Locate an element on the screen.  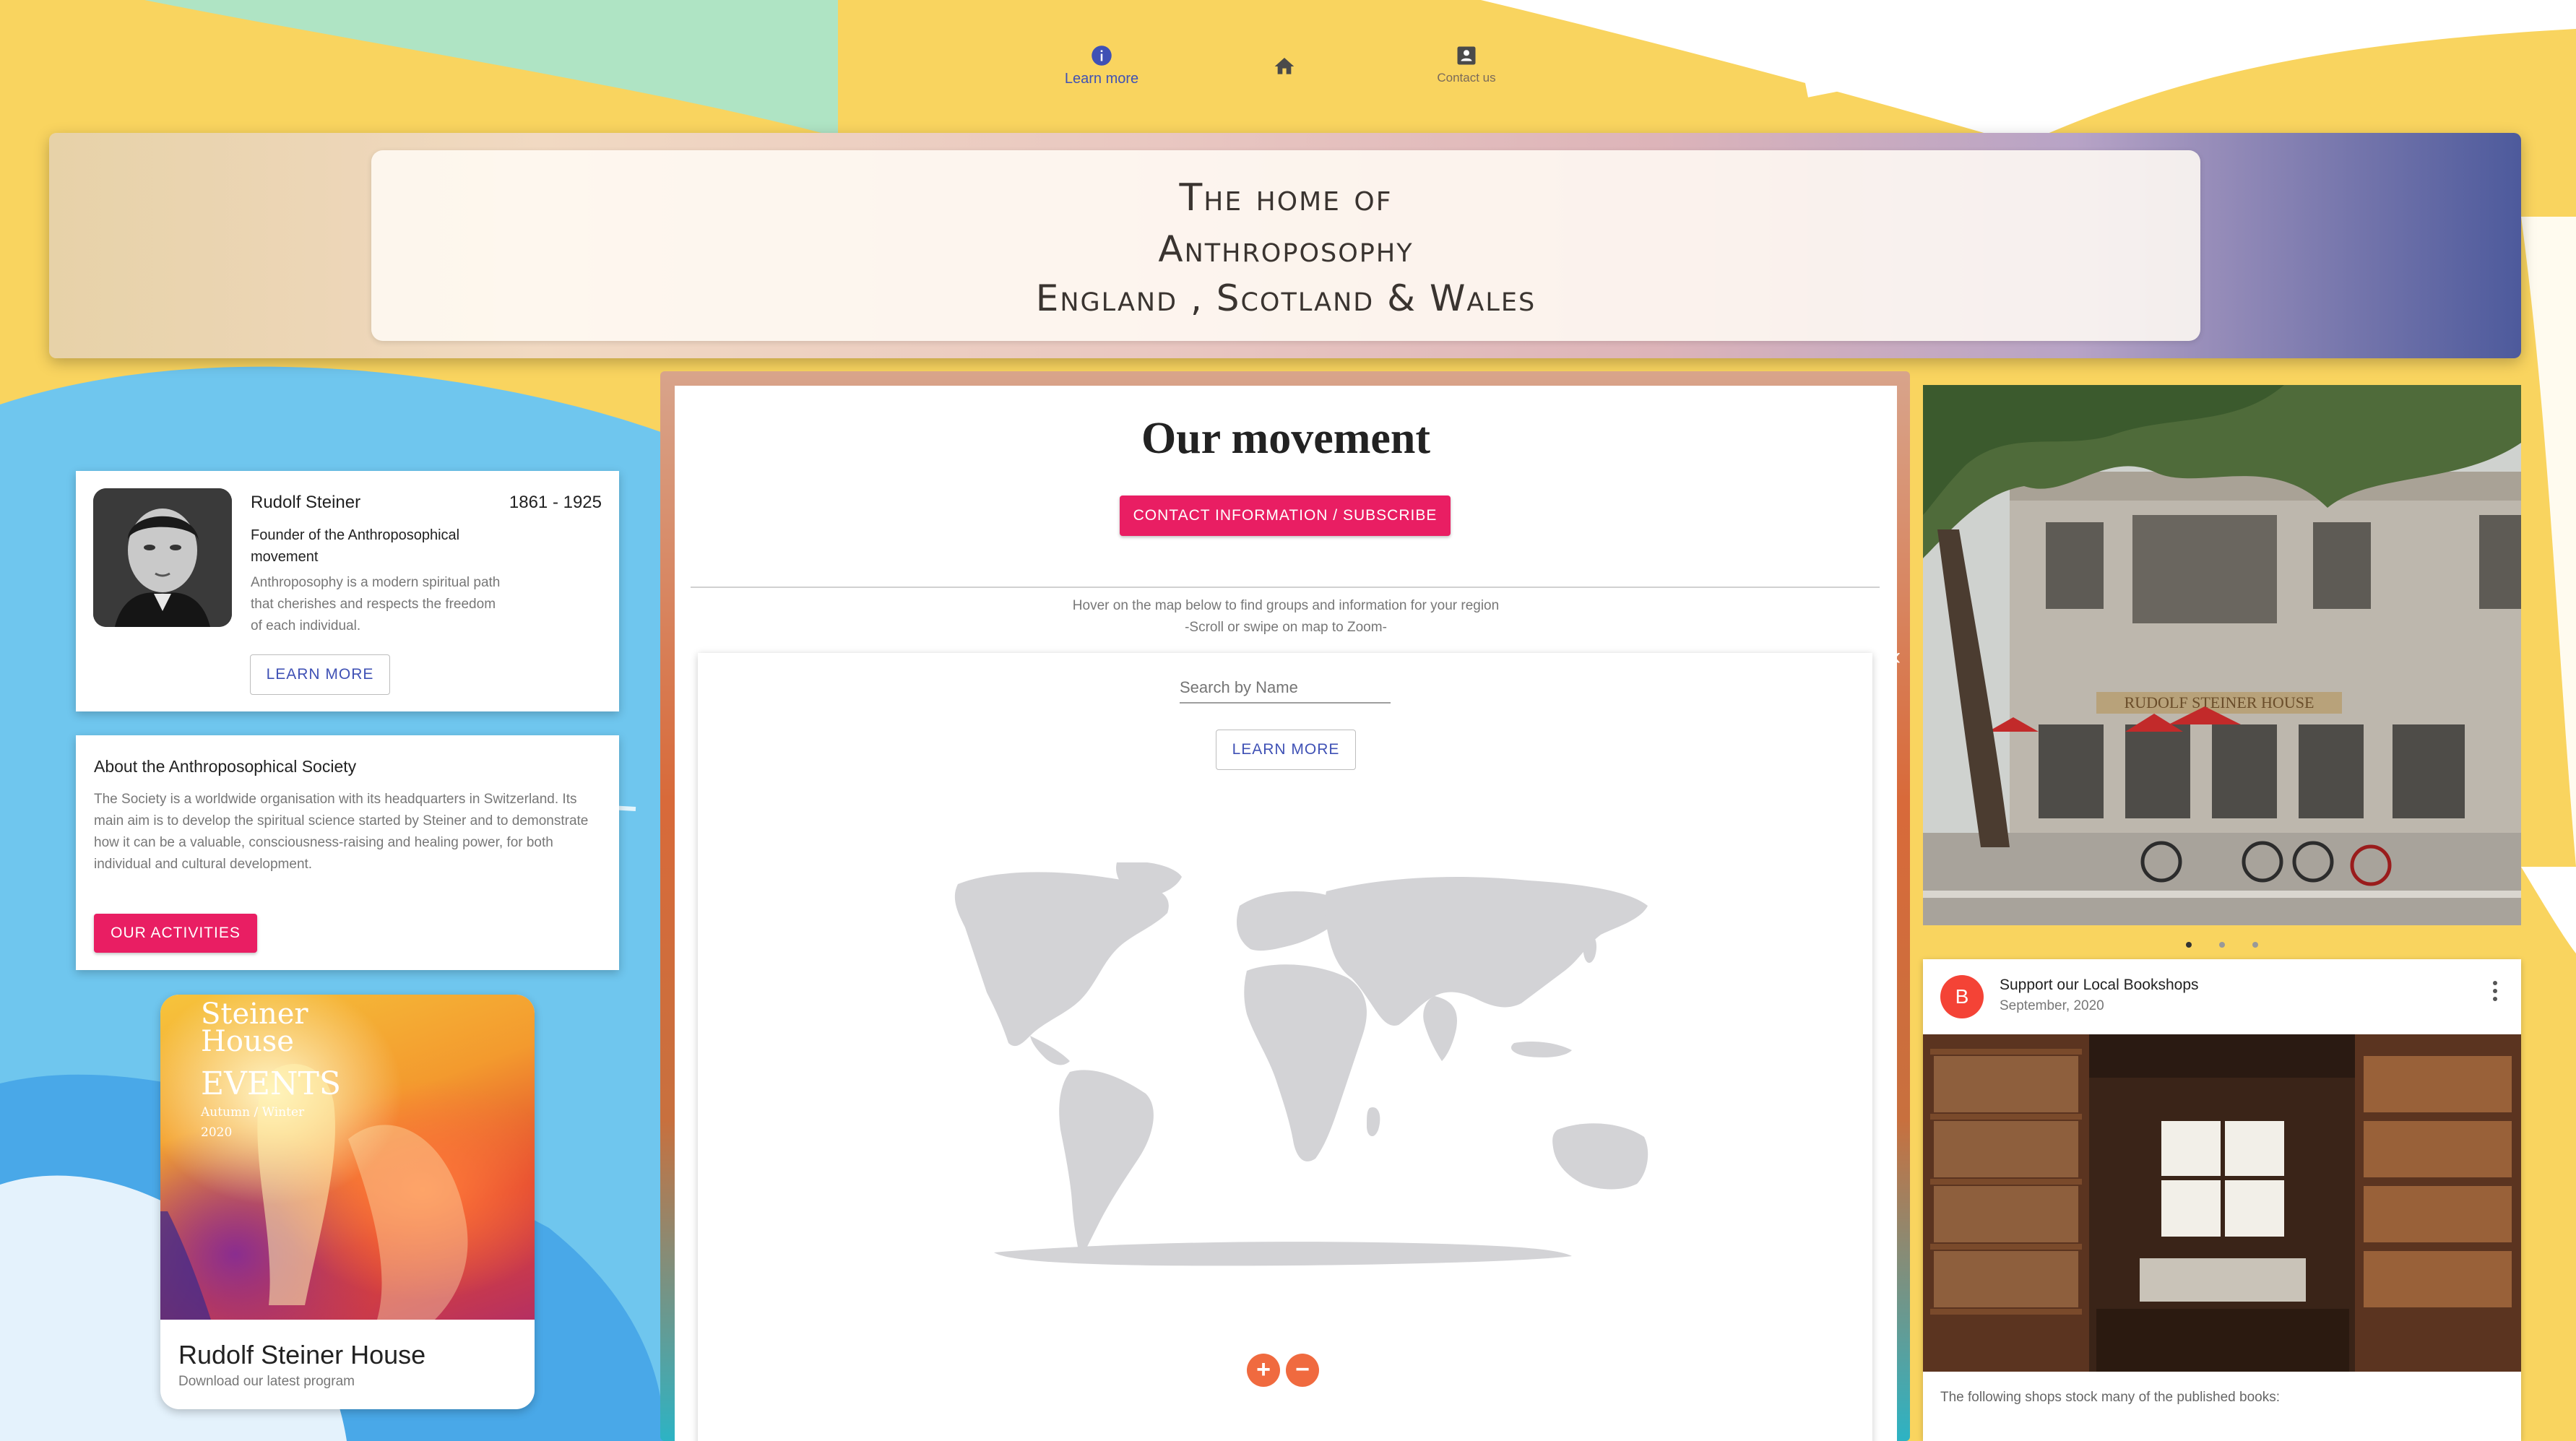
cover-text-steiner: Steiner is located at coordinates (254, 1014).